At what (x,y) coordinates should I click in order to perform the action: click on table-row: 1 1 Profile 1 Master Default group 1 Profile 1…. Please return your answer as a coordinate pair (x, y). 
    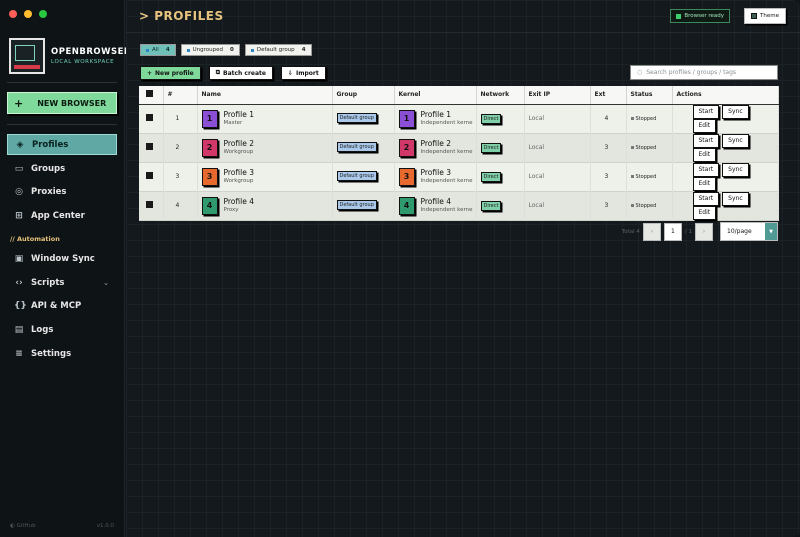
    Looking at the image, I should click on (459, 118).